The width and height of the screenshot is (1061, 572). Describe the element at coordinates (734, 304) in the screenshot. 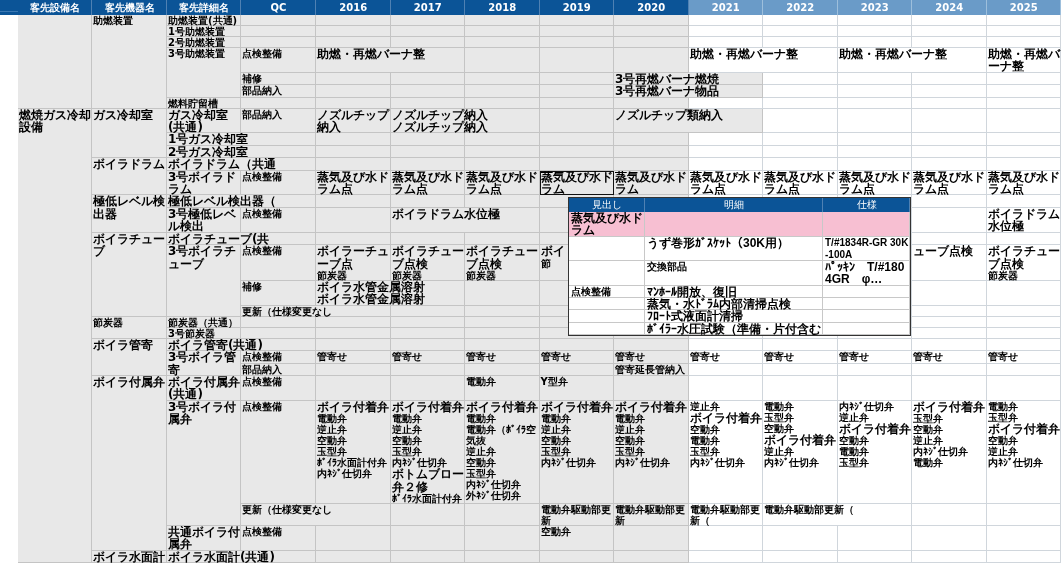

I see `table-cell: 蒸気・水ﾄﾞﾗﾑ内部清掃点検` at that location.